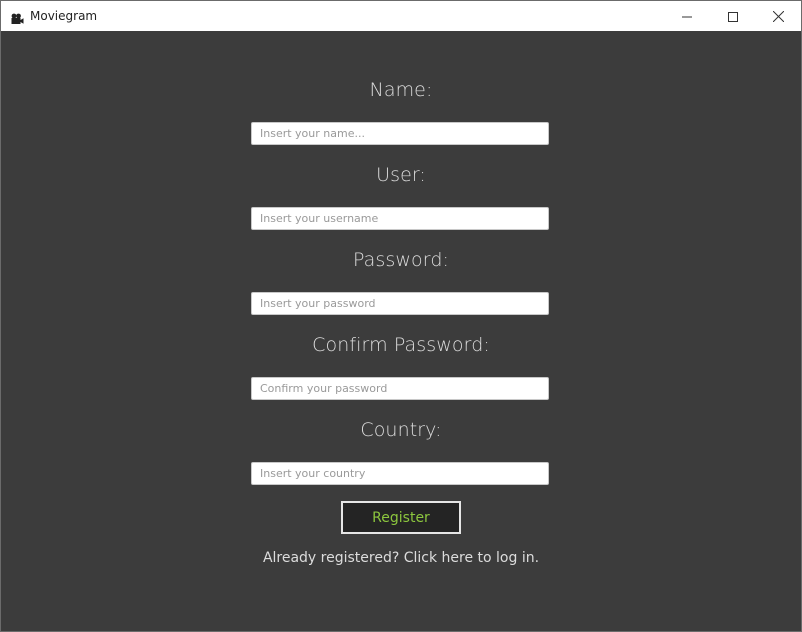  I want to click on confirm-password-label: Confirm Password:, so click(401, 345).